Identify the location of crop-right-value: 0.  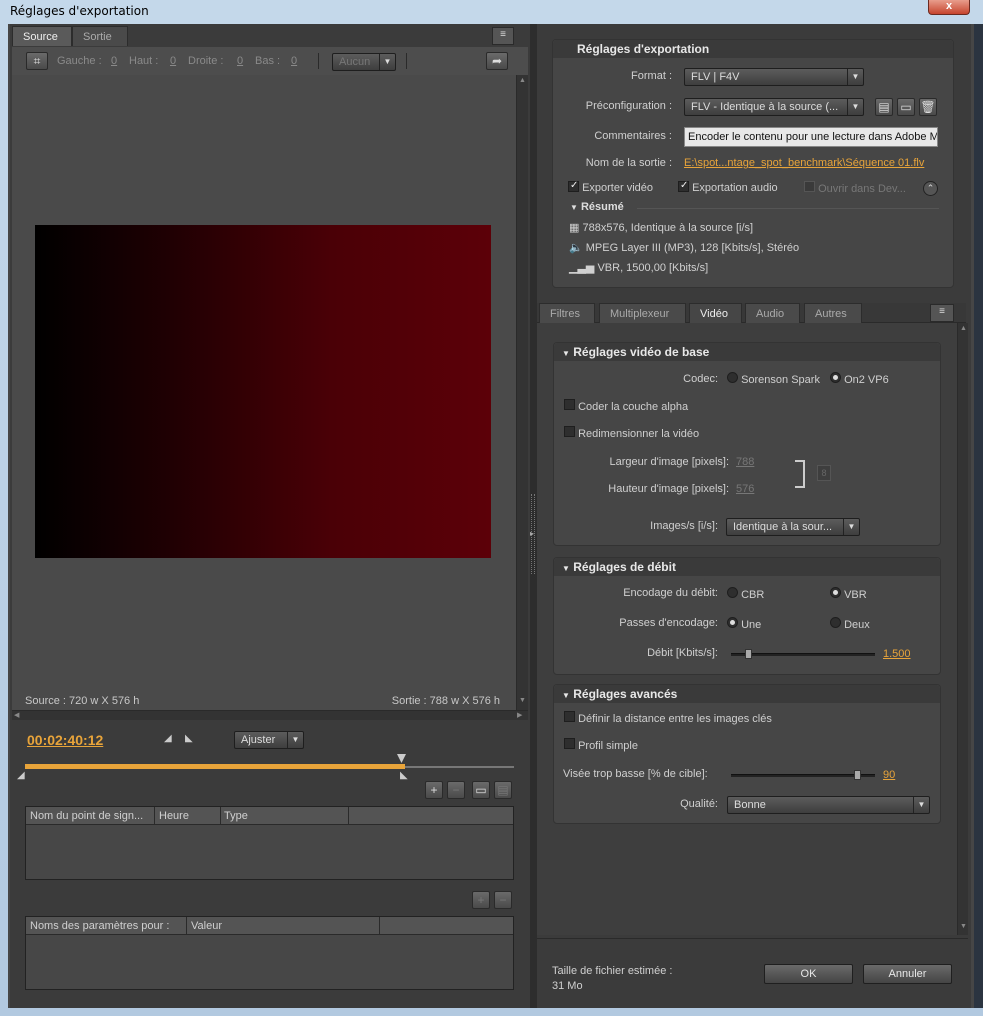
(240, 61).